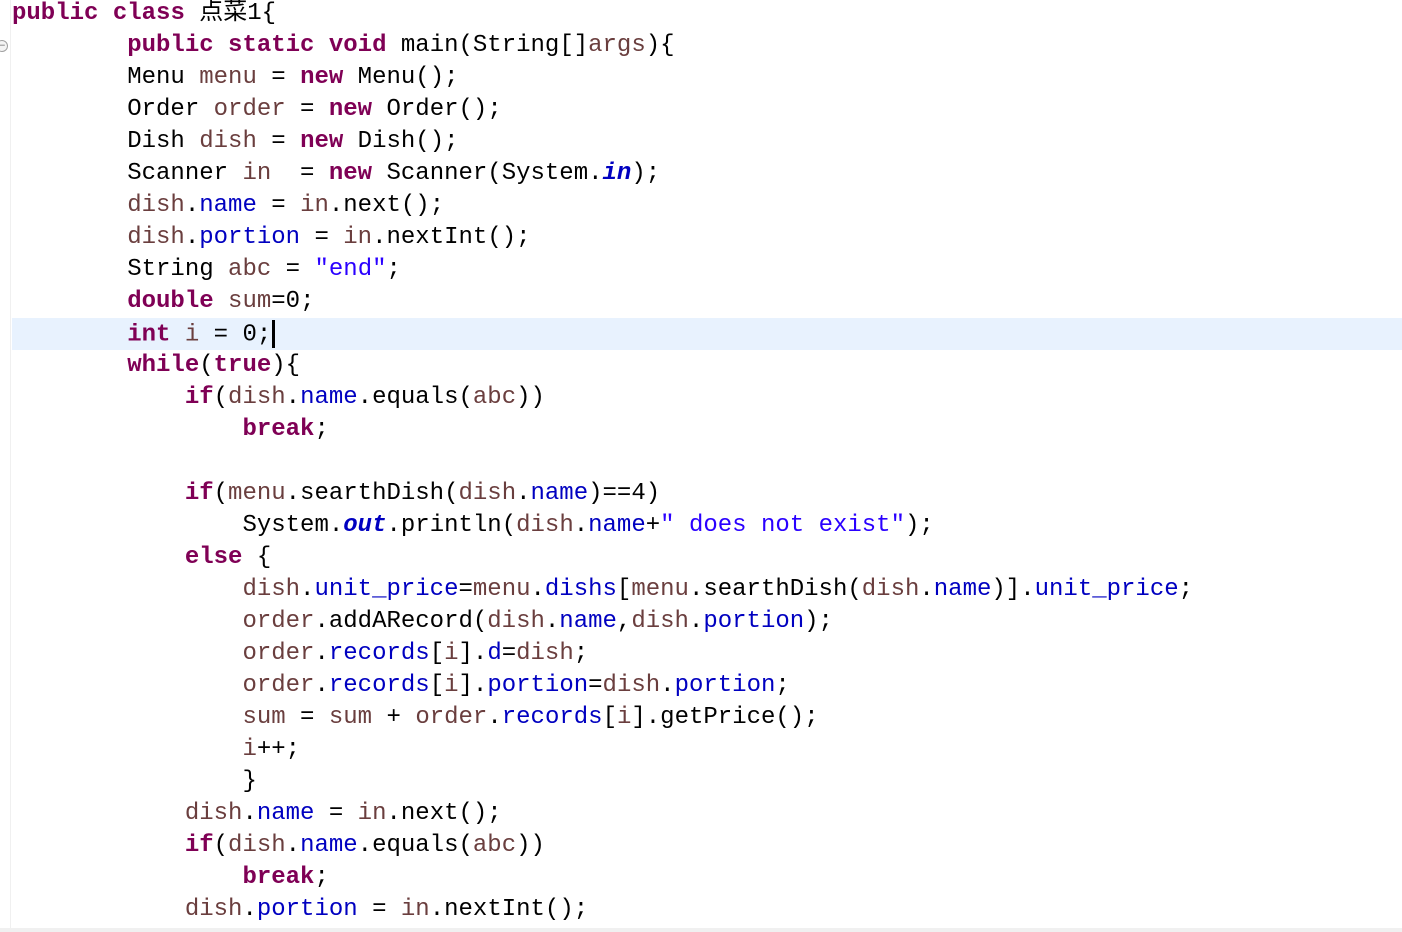 The image size is (1402, 932). Describe the element at coordinates (653, 525) in the screenshot. I see `code-token: +` at that location.